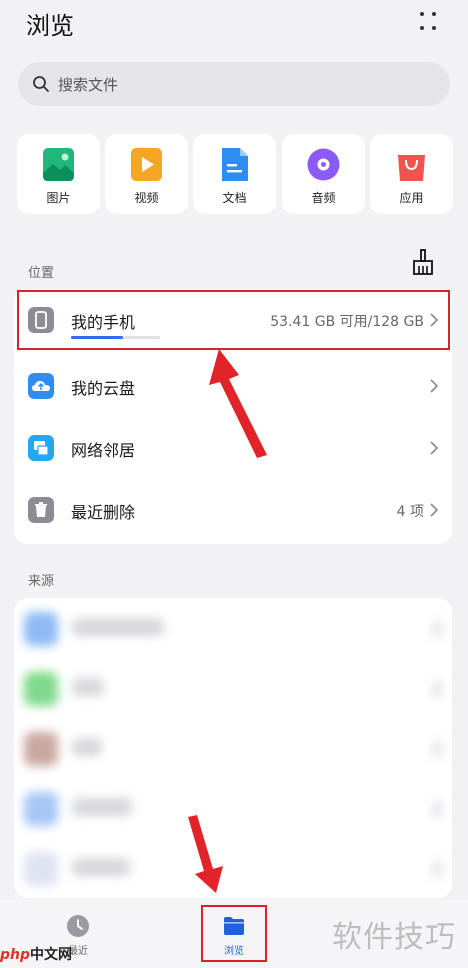 The width and height of the screenshot is (468, 968). I want to click on document-icon, so click(235, 164).